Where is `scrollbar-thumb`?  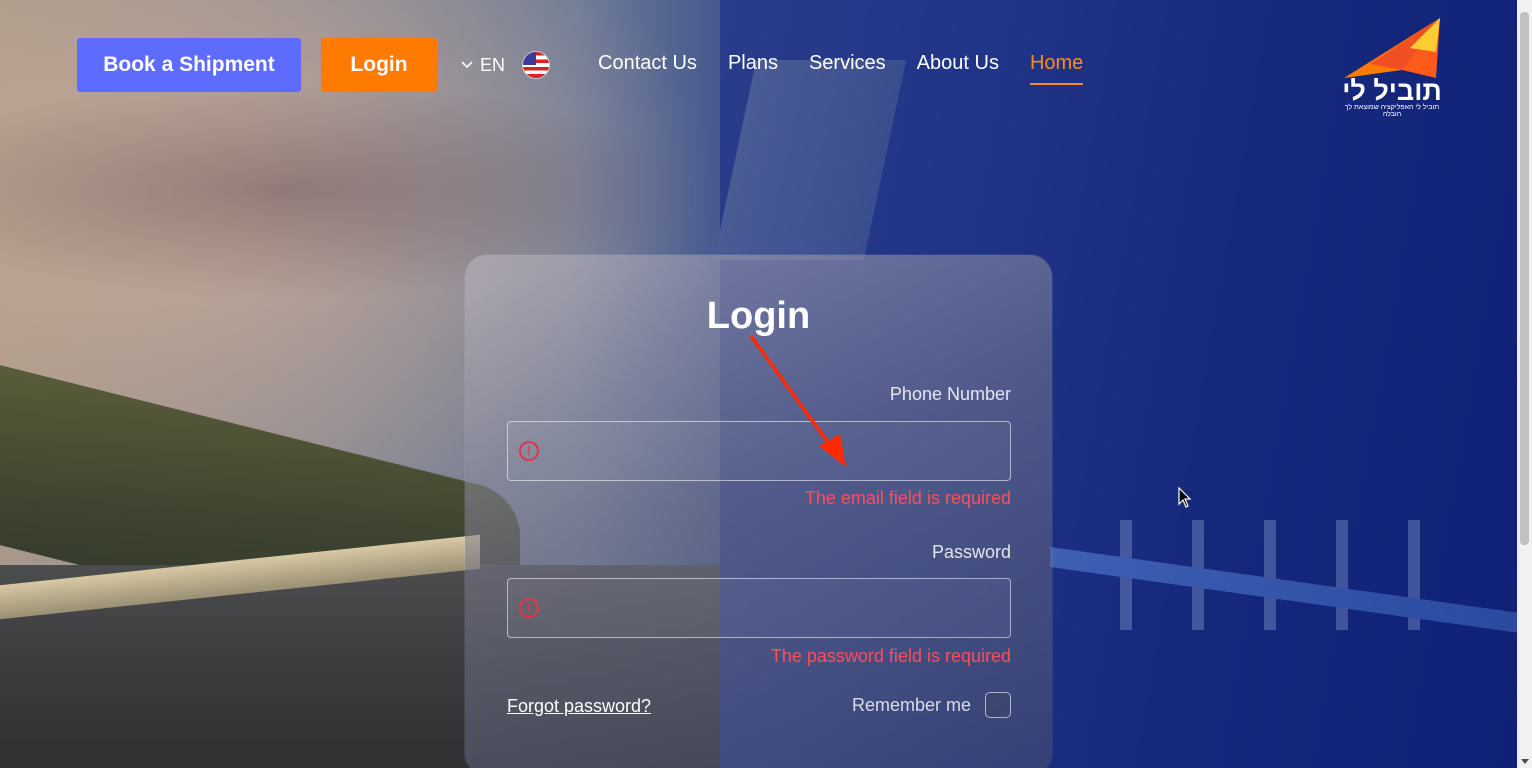 scrollbar-thumb is located at coordinates (1524, 278).